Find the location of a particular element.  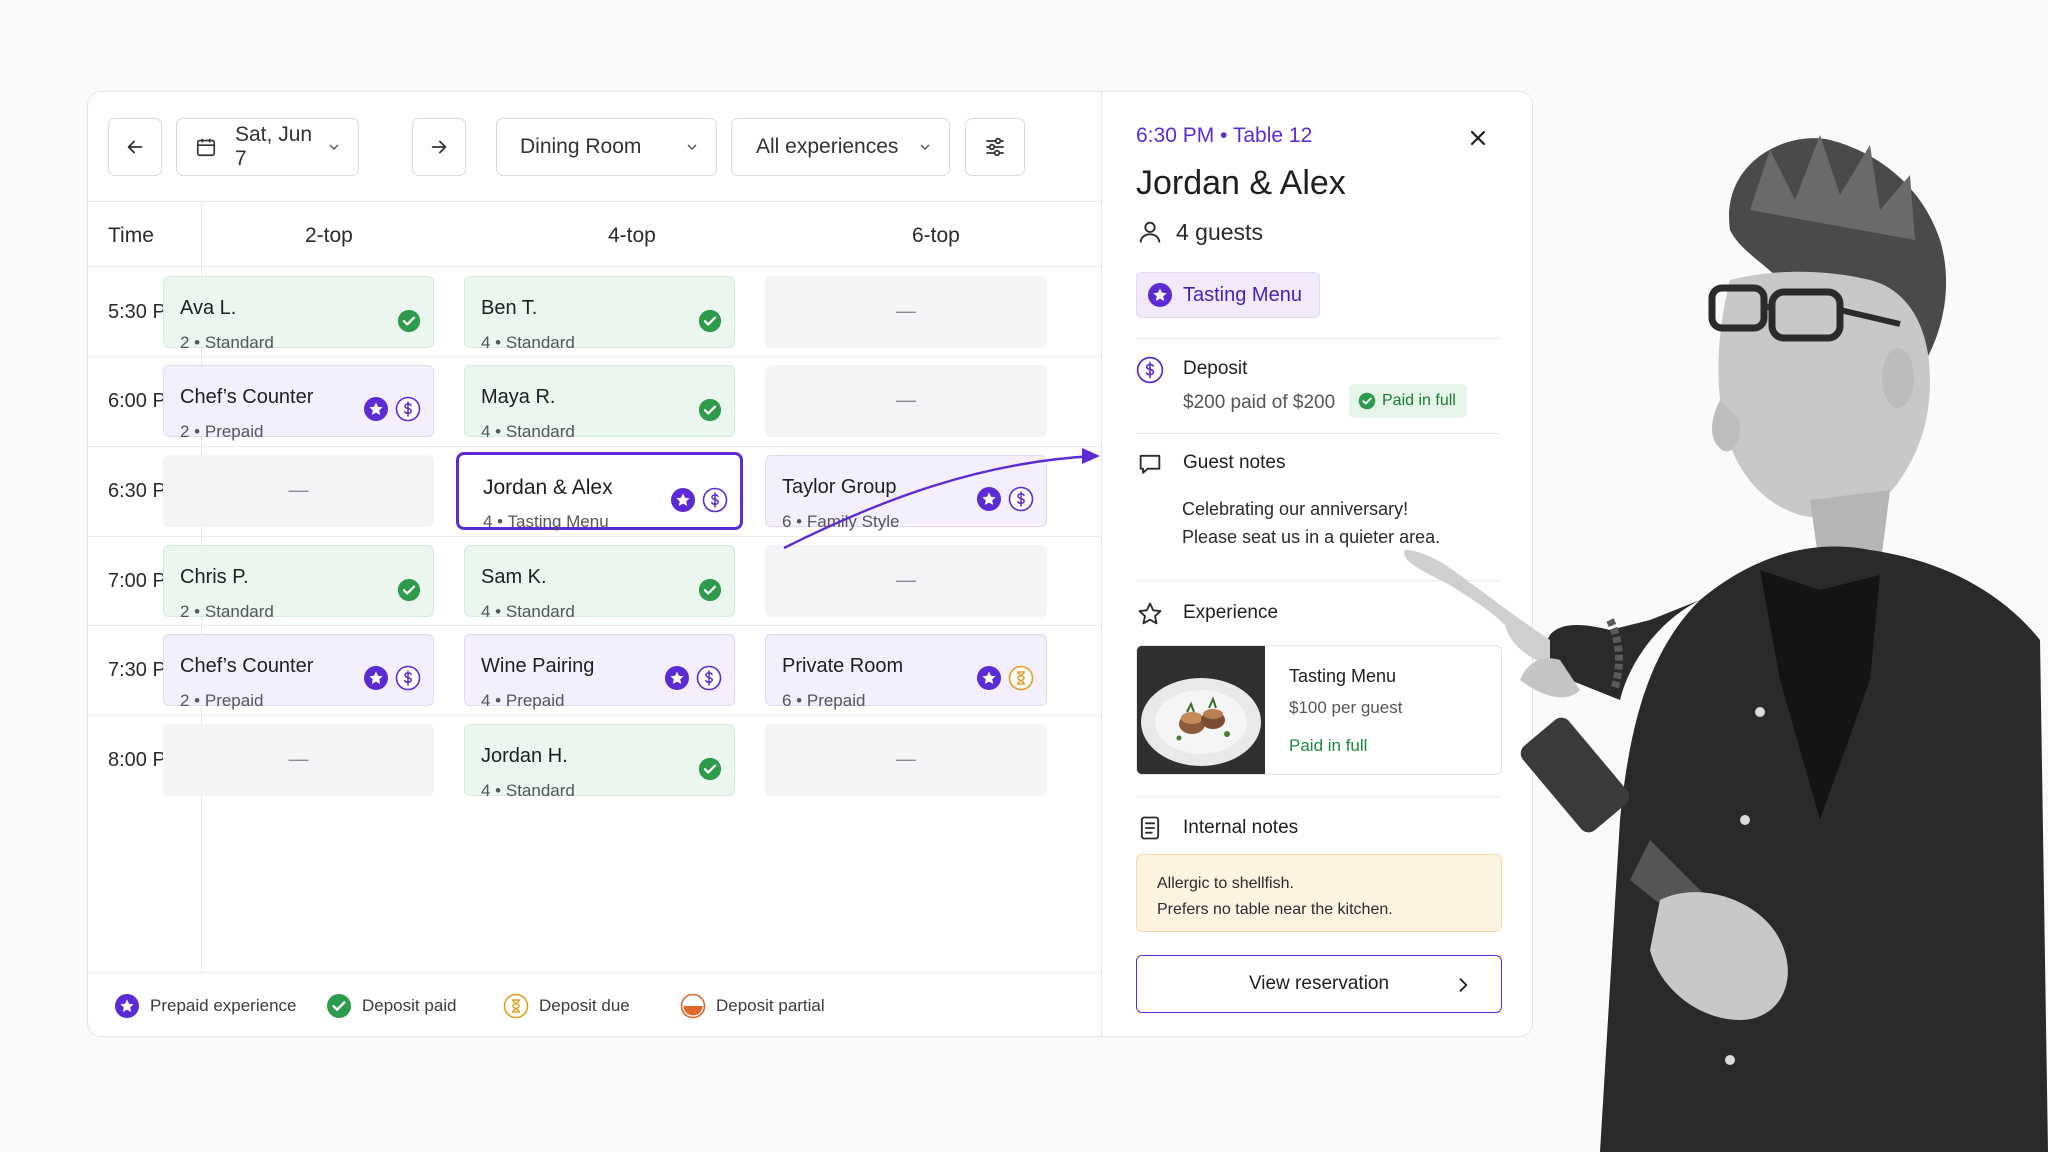

reservation-name: Ava L. is located at coordinates (208, 308).